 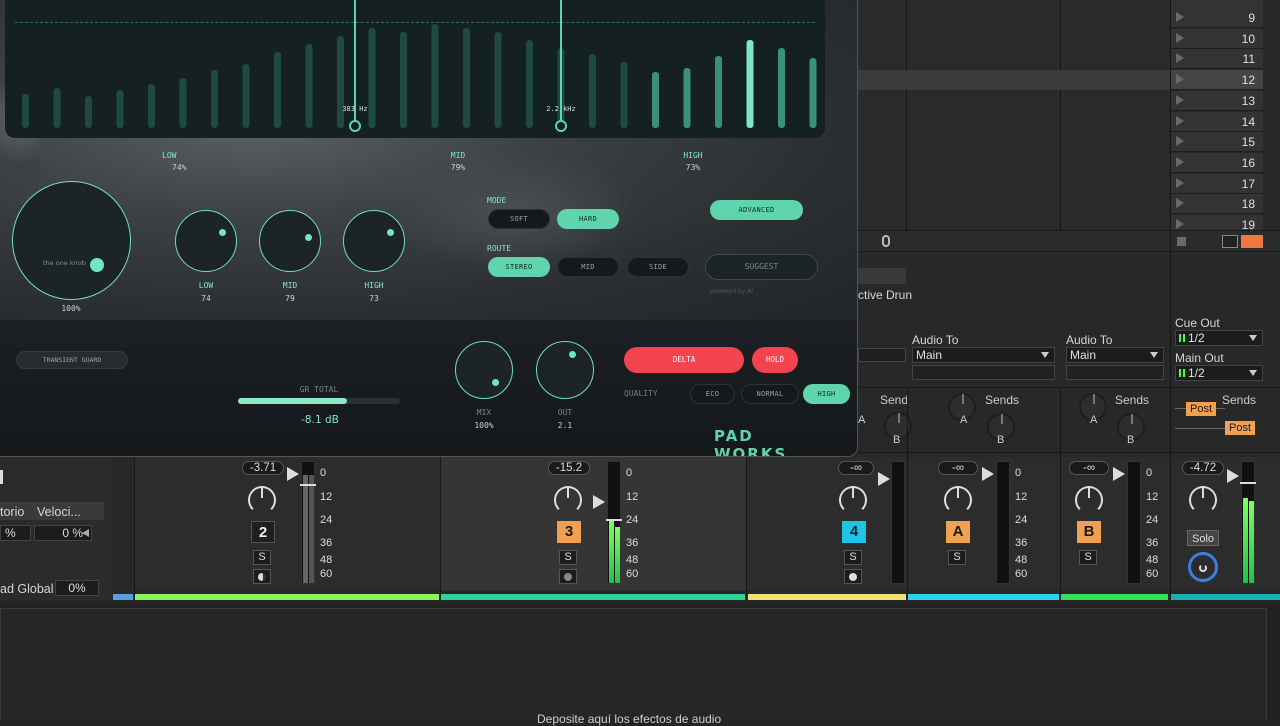 I want to click on track-name-partial: ctive Drun, so click(x=885, y=295).